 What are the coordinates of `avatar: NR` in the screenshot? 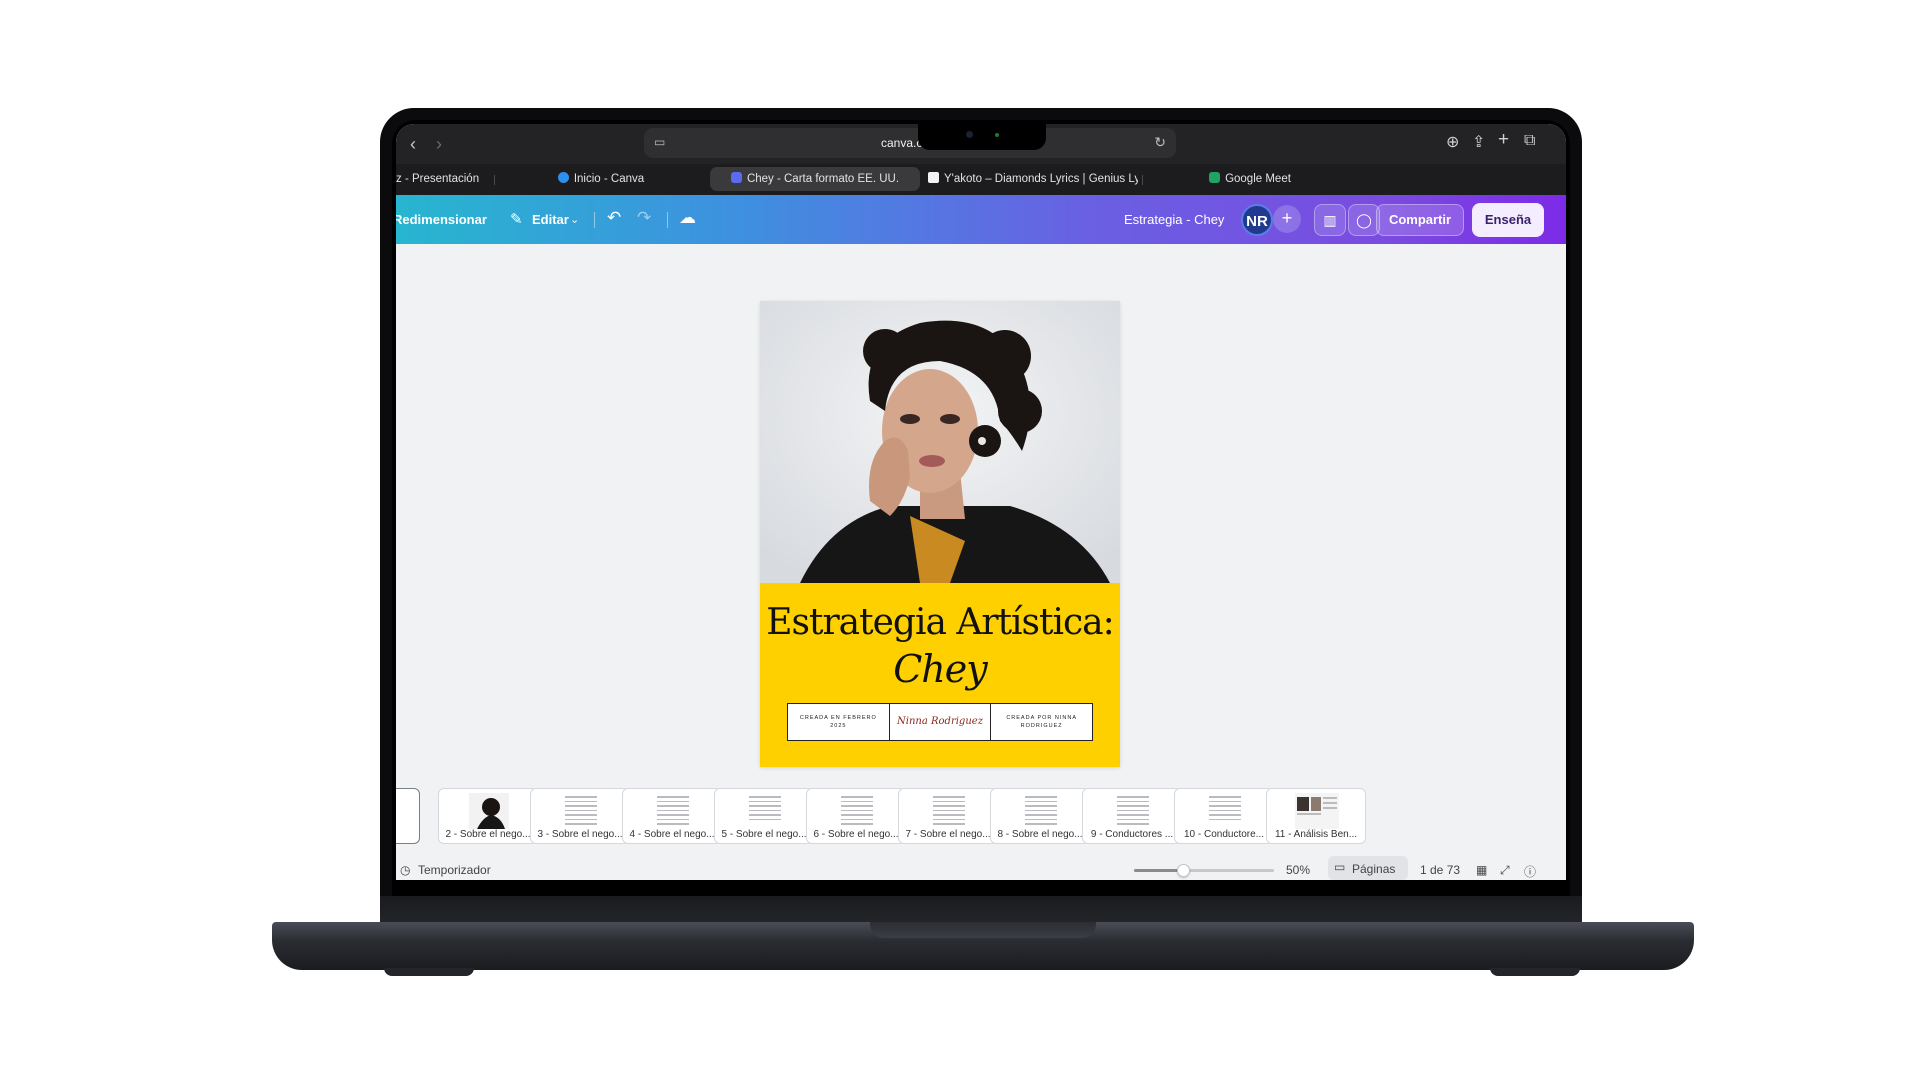 It's located at (1257, 220).